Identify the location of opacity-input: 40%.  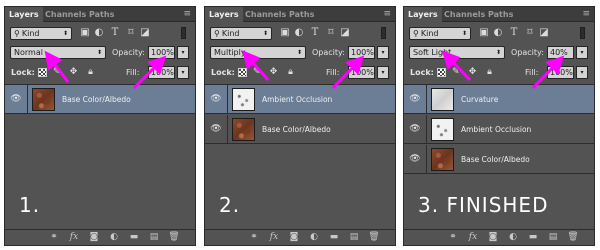
(560, 52).